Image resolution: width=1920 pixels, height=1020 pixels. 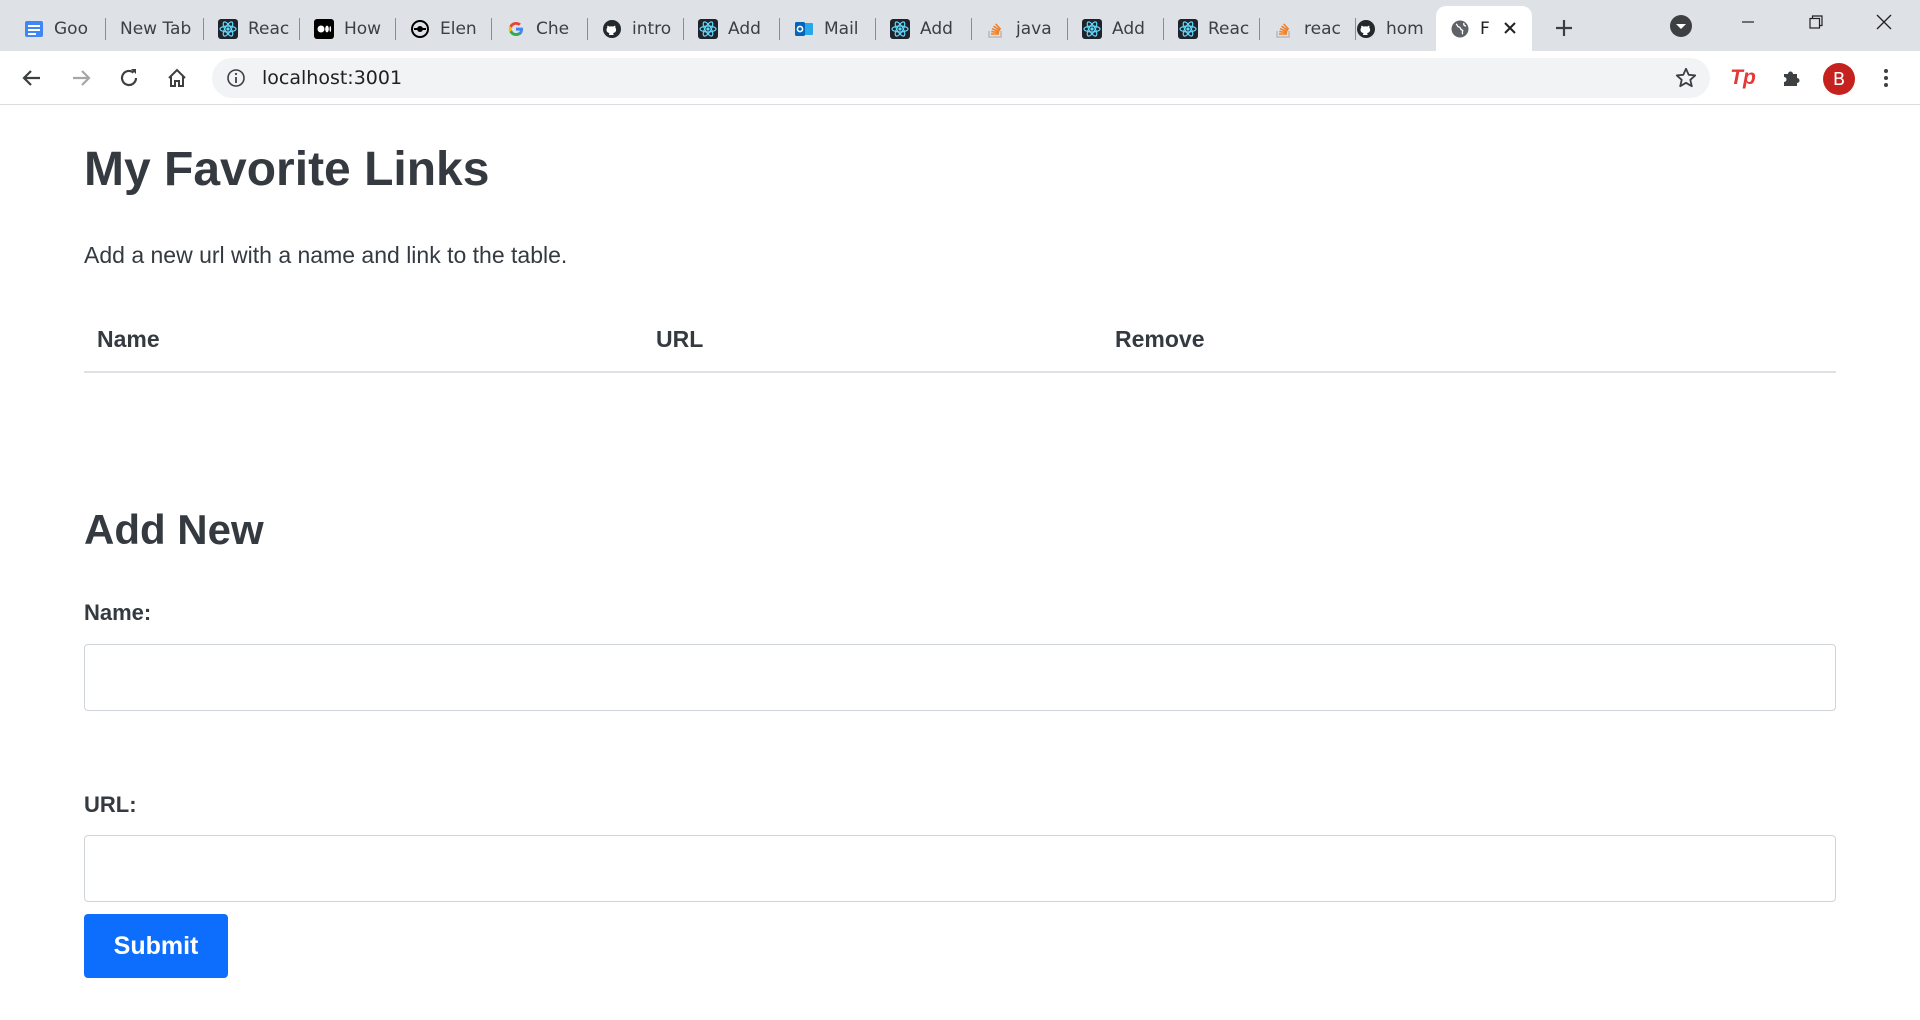 I want to click on browser-toolbar: localhost:3001 Tp B, so click(x=960, y=78).